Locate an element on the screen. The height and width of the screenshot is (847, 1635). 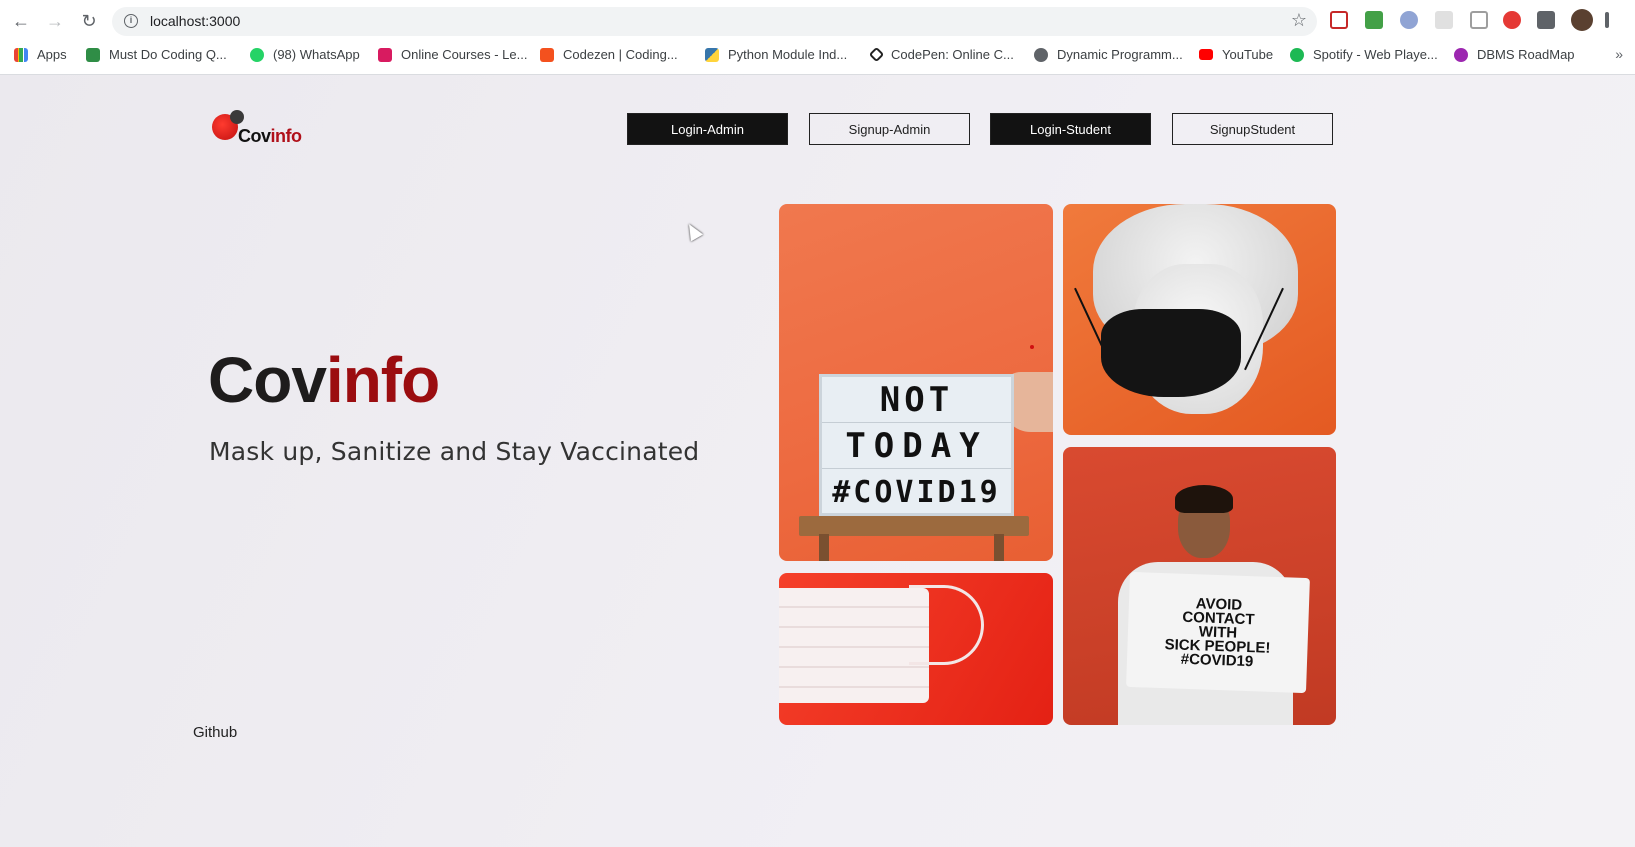
login-admin-button: Login-Admin is located at coordinates (707, 129).